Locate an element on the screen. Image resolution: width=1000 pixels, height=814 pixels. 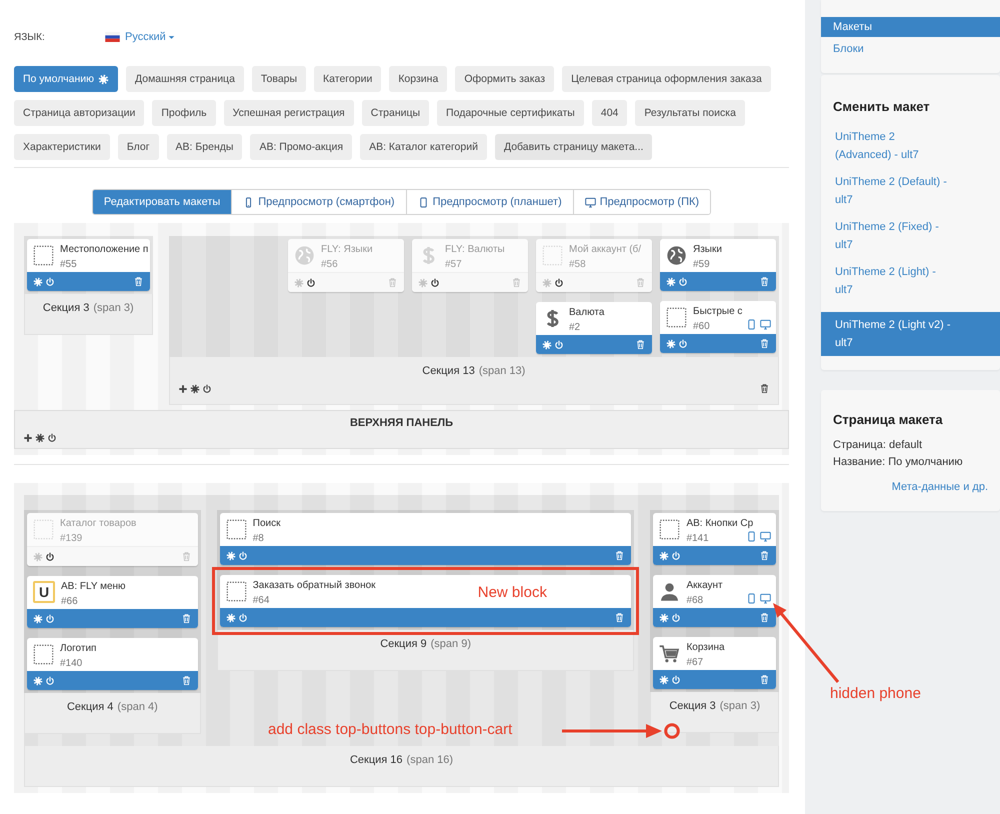
annotation-text: New block is located at coordinates (512, 592).